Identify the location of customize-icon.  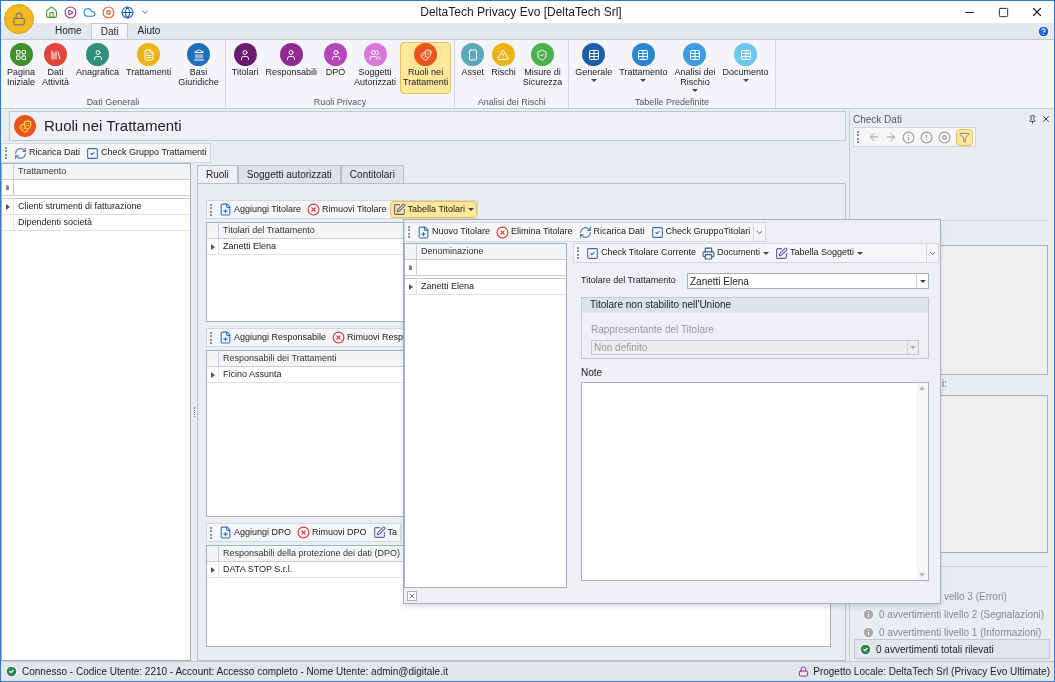
(145, 12).